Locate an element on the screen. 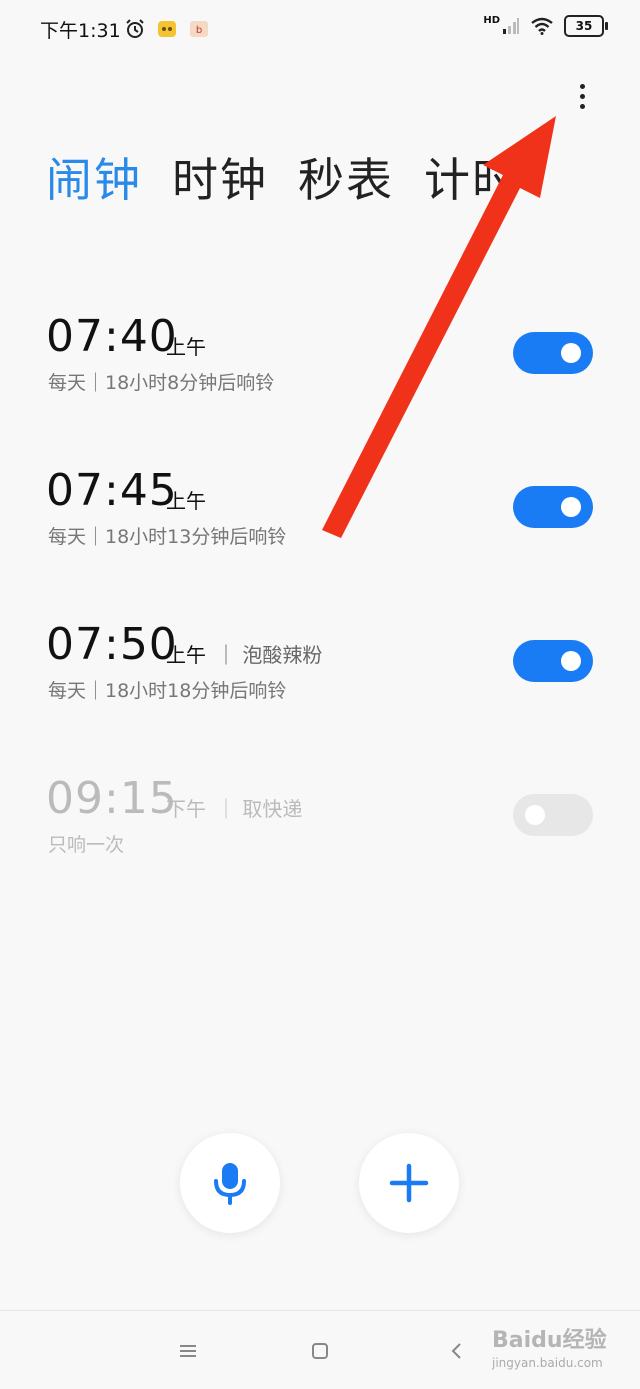 The width and height of the screenshot is (640, 1389). back-chevron-icon is located at coordinates (456, 1351).